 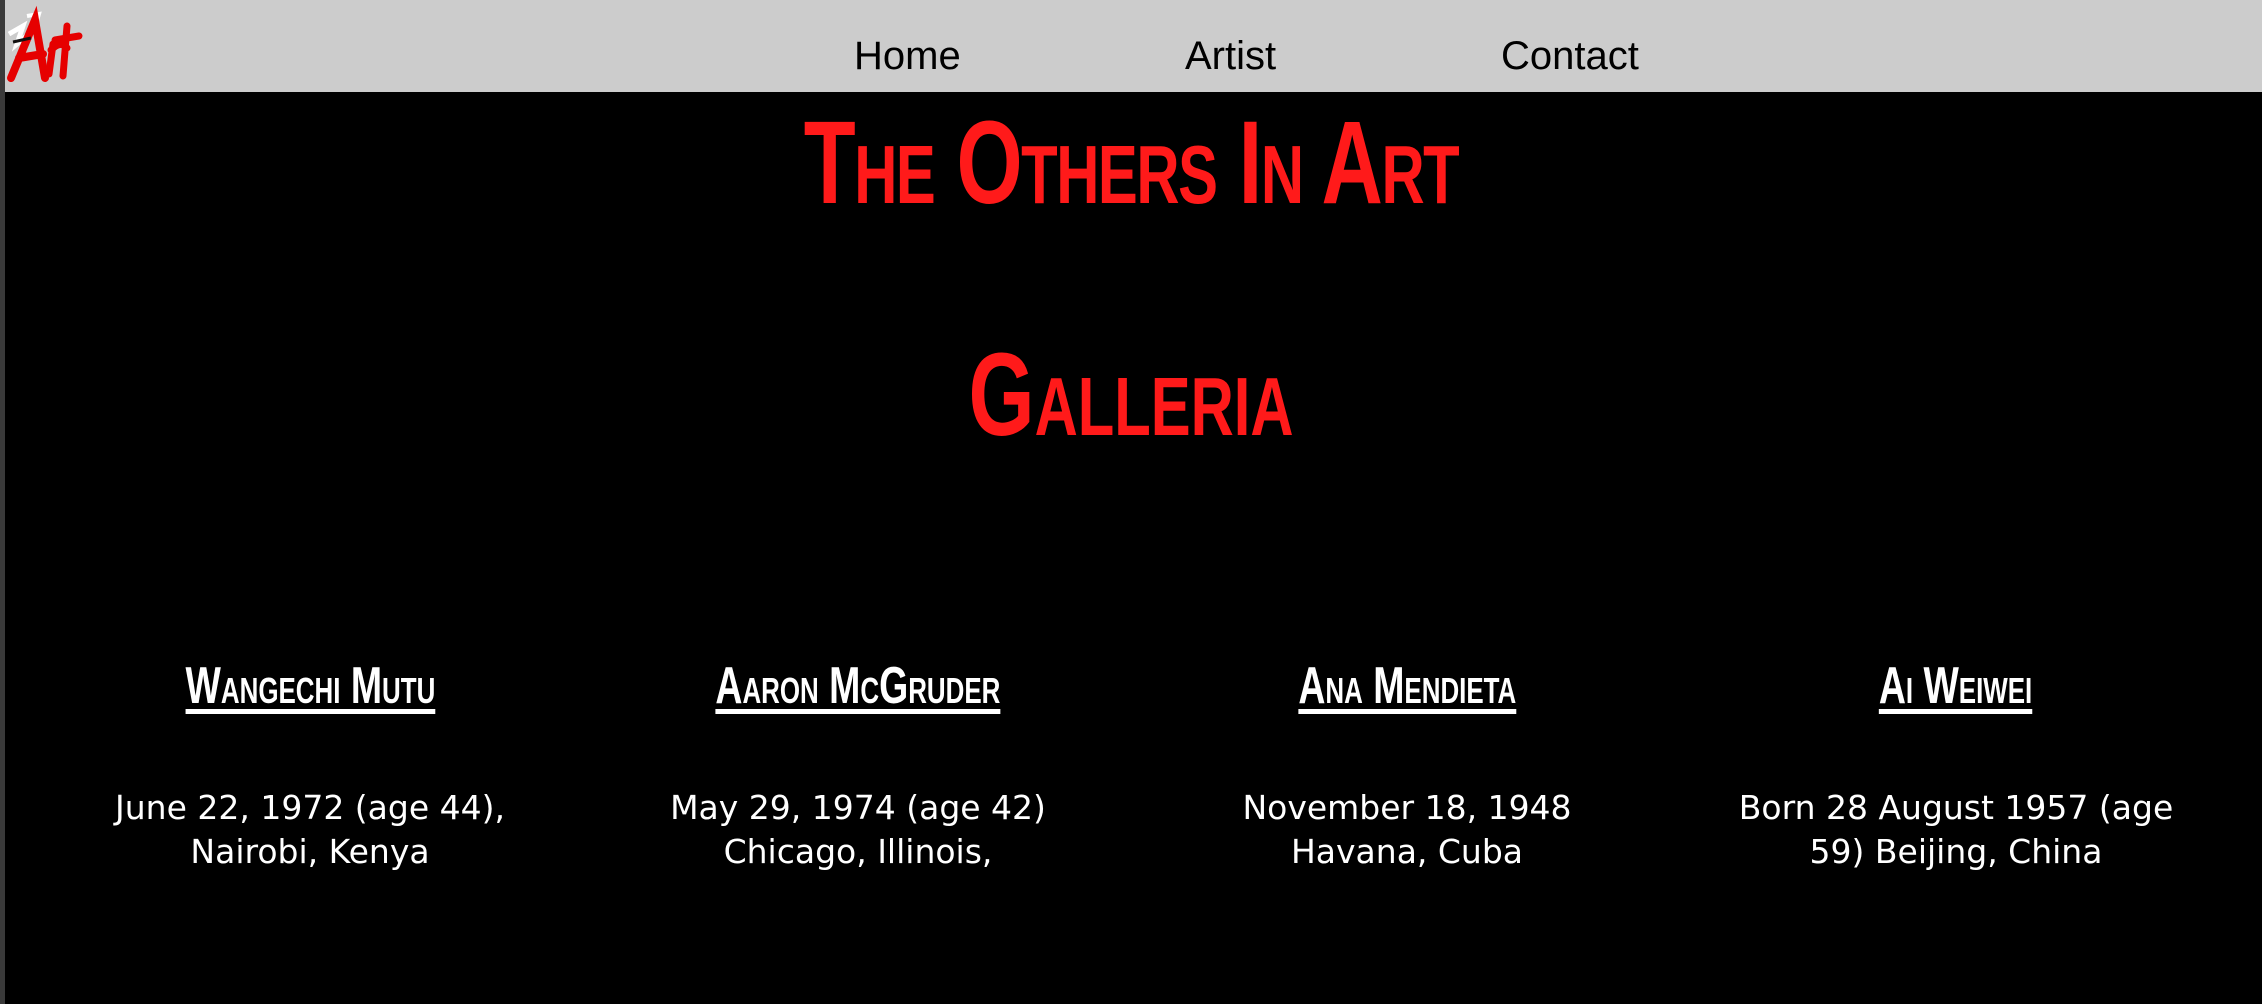 I want to click on artist-name-link: Wangechi Mutu, so click(x=310, y=686).